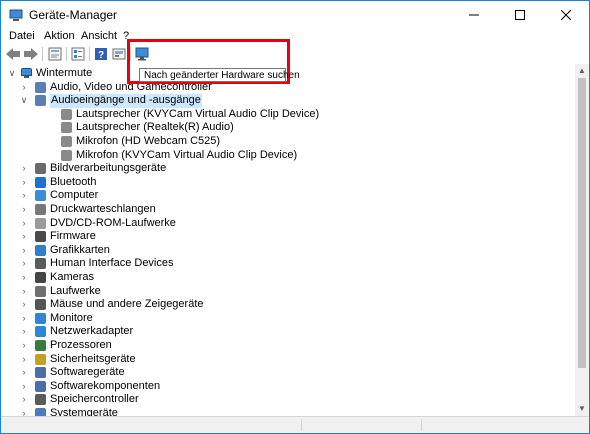 This screenshot has width=590, height=434. I want to click on minimize-button, so click(474, 15).